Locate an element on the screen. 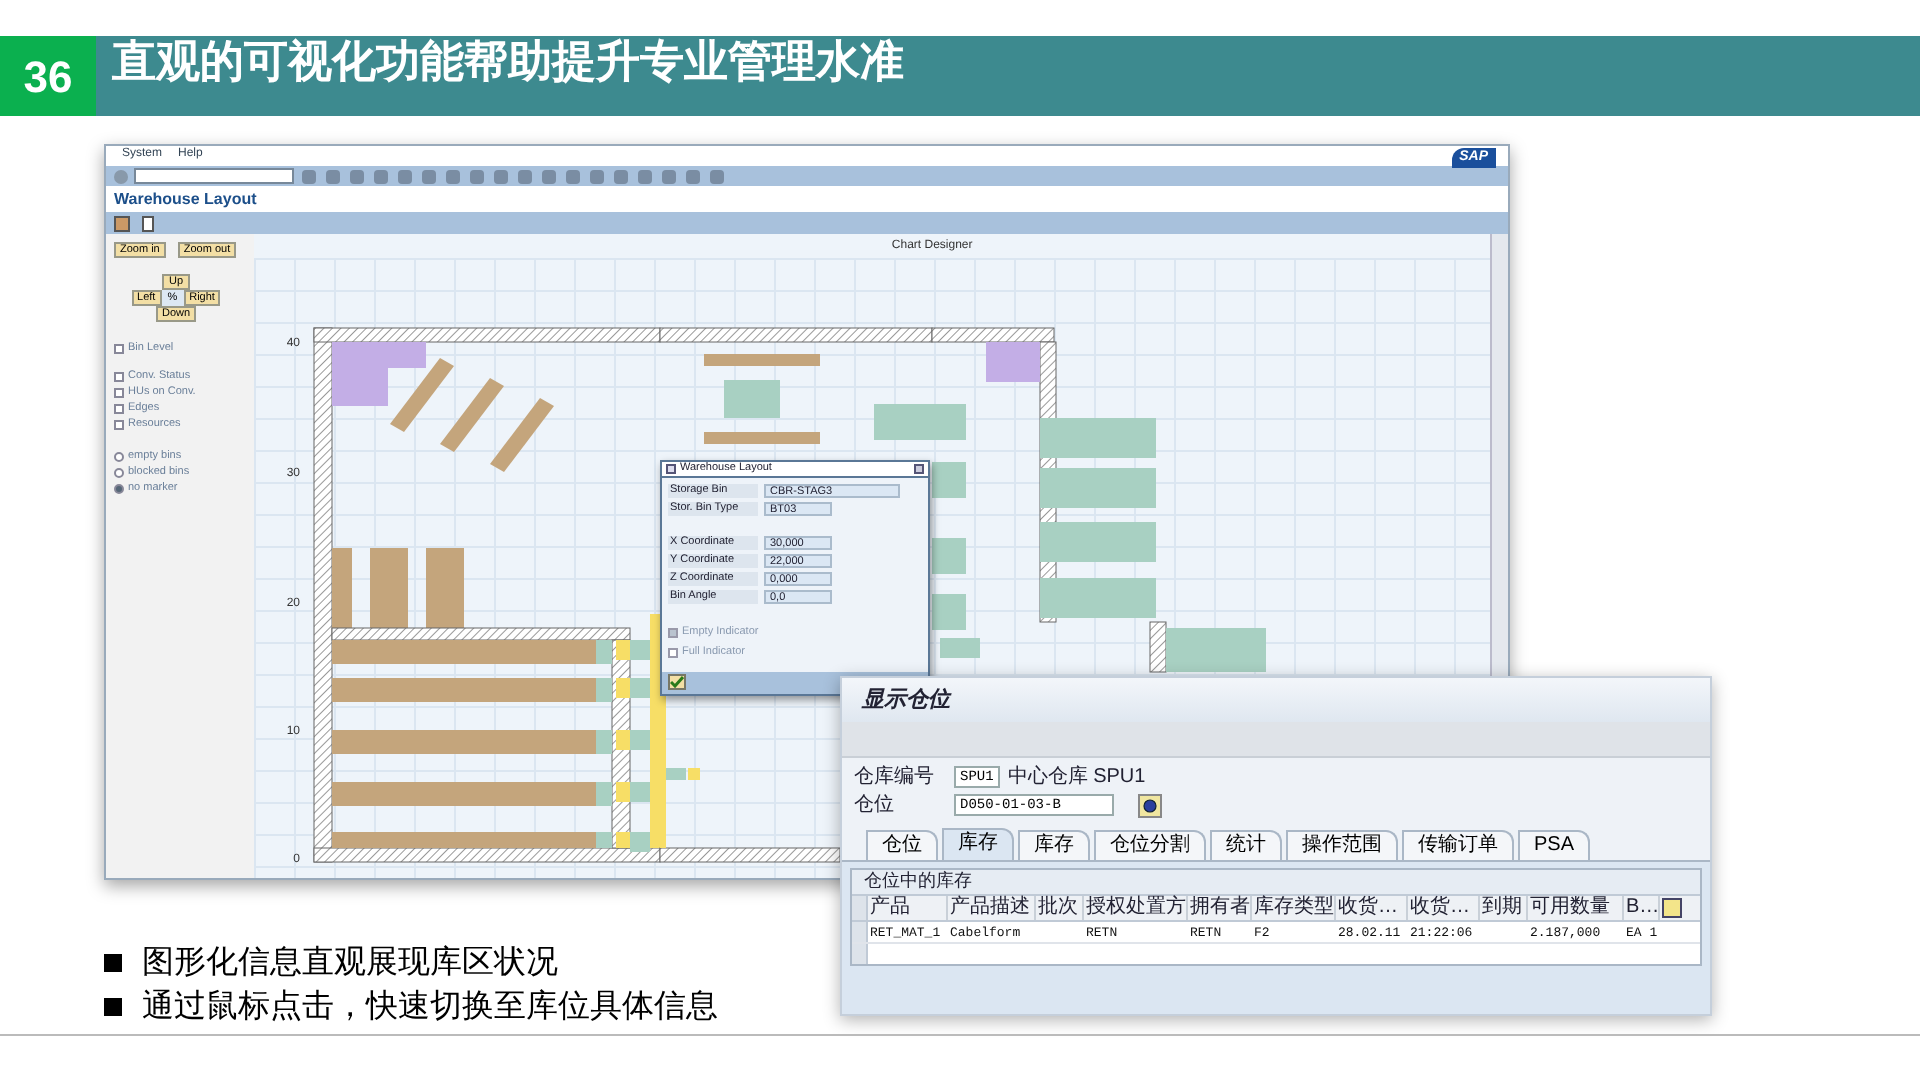  screen-title: Warehouse Layout is located at coordinates (807, 199).